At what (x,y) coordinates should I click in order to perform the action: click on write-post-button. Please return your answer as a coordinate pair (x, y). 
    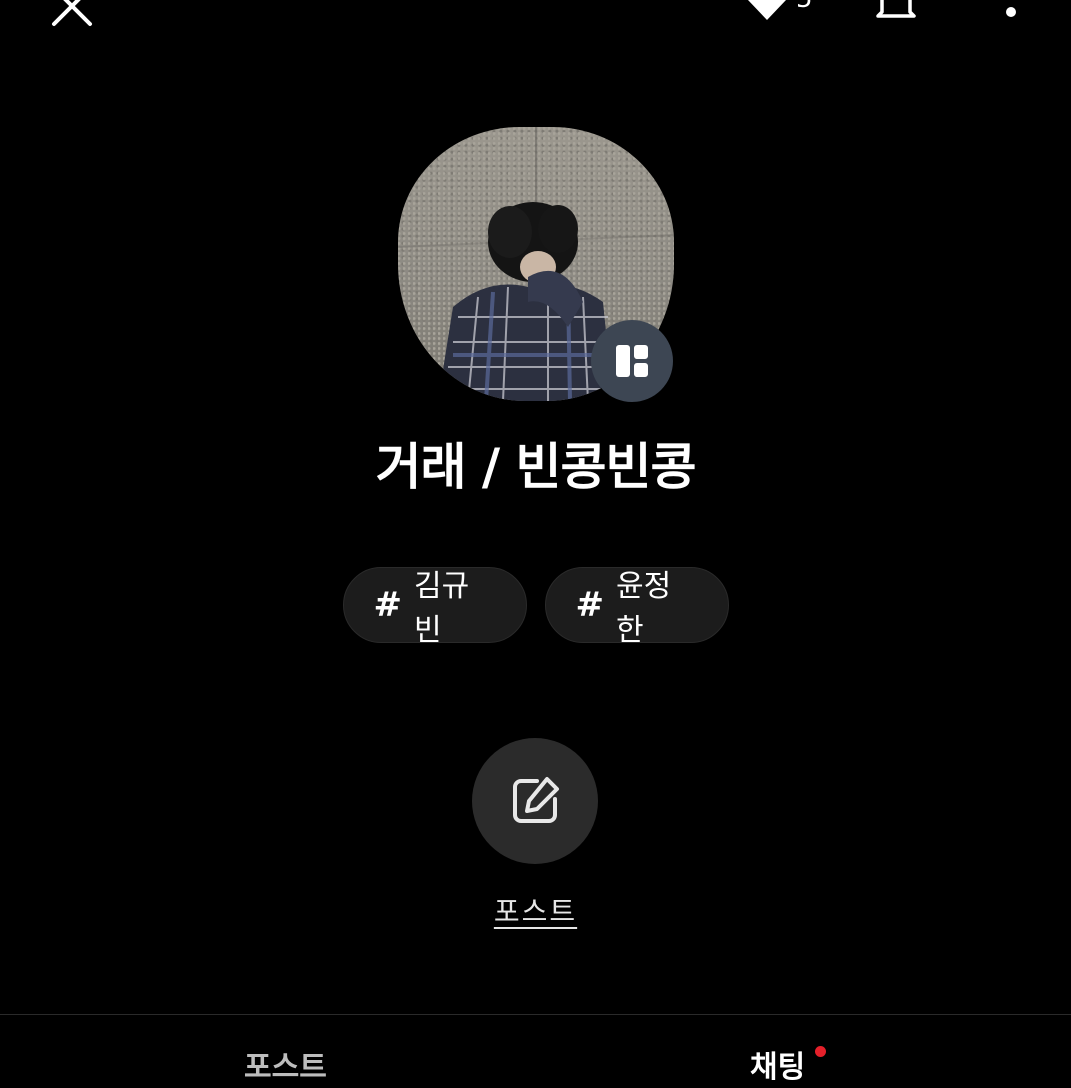
    Looking at the image, I should click on (535, 801).